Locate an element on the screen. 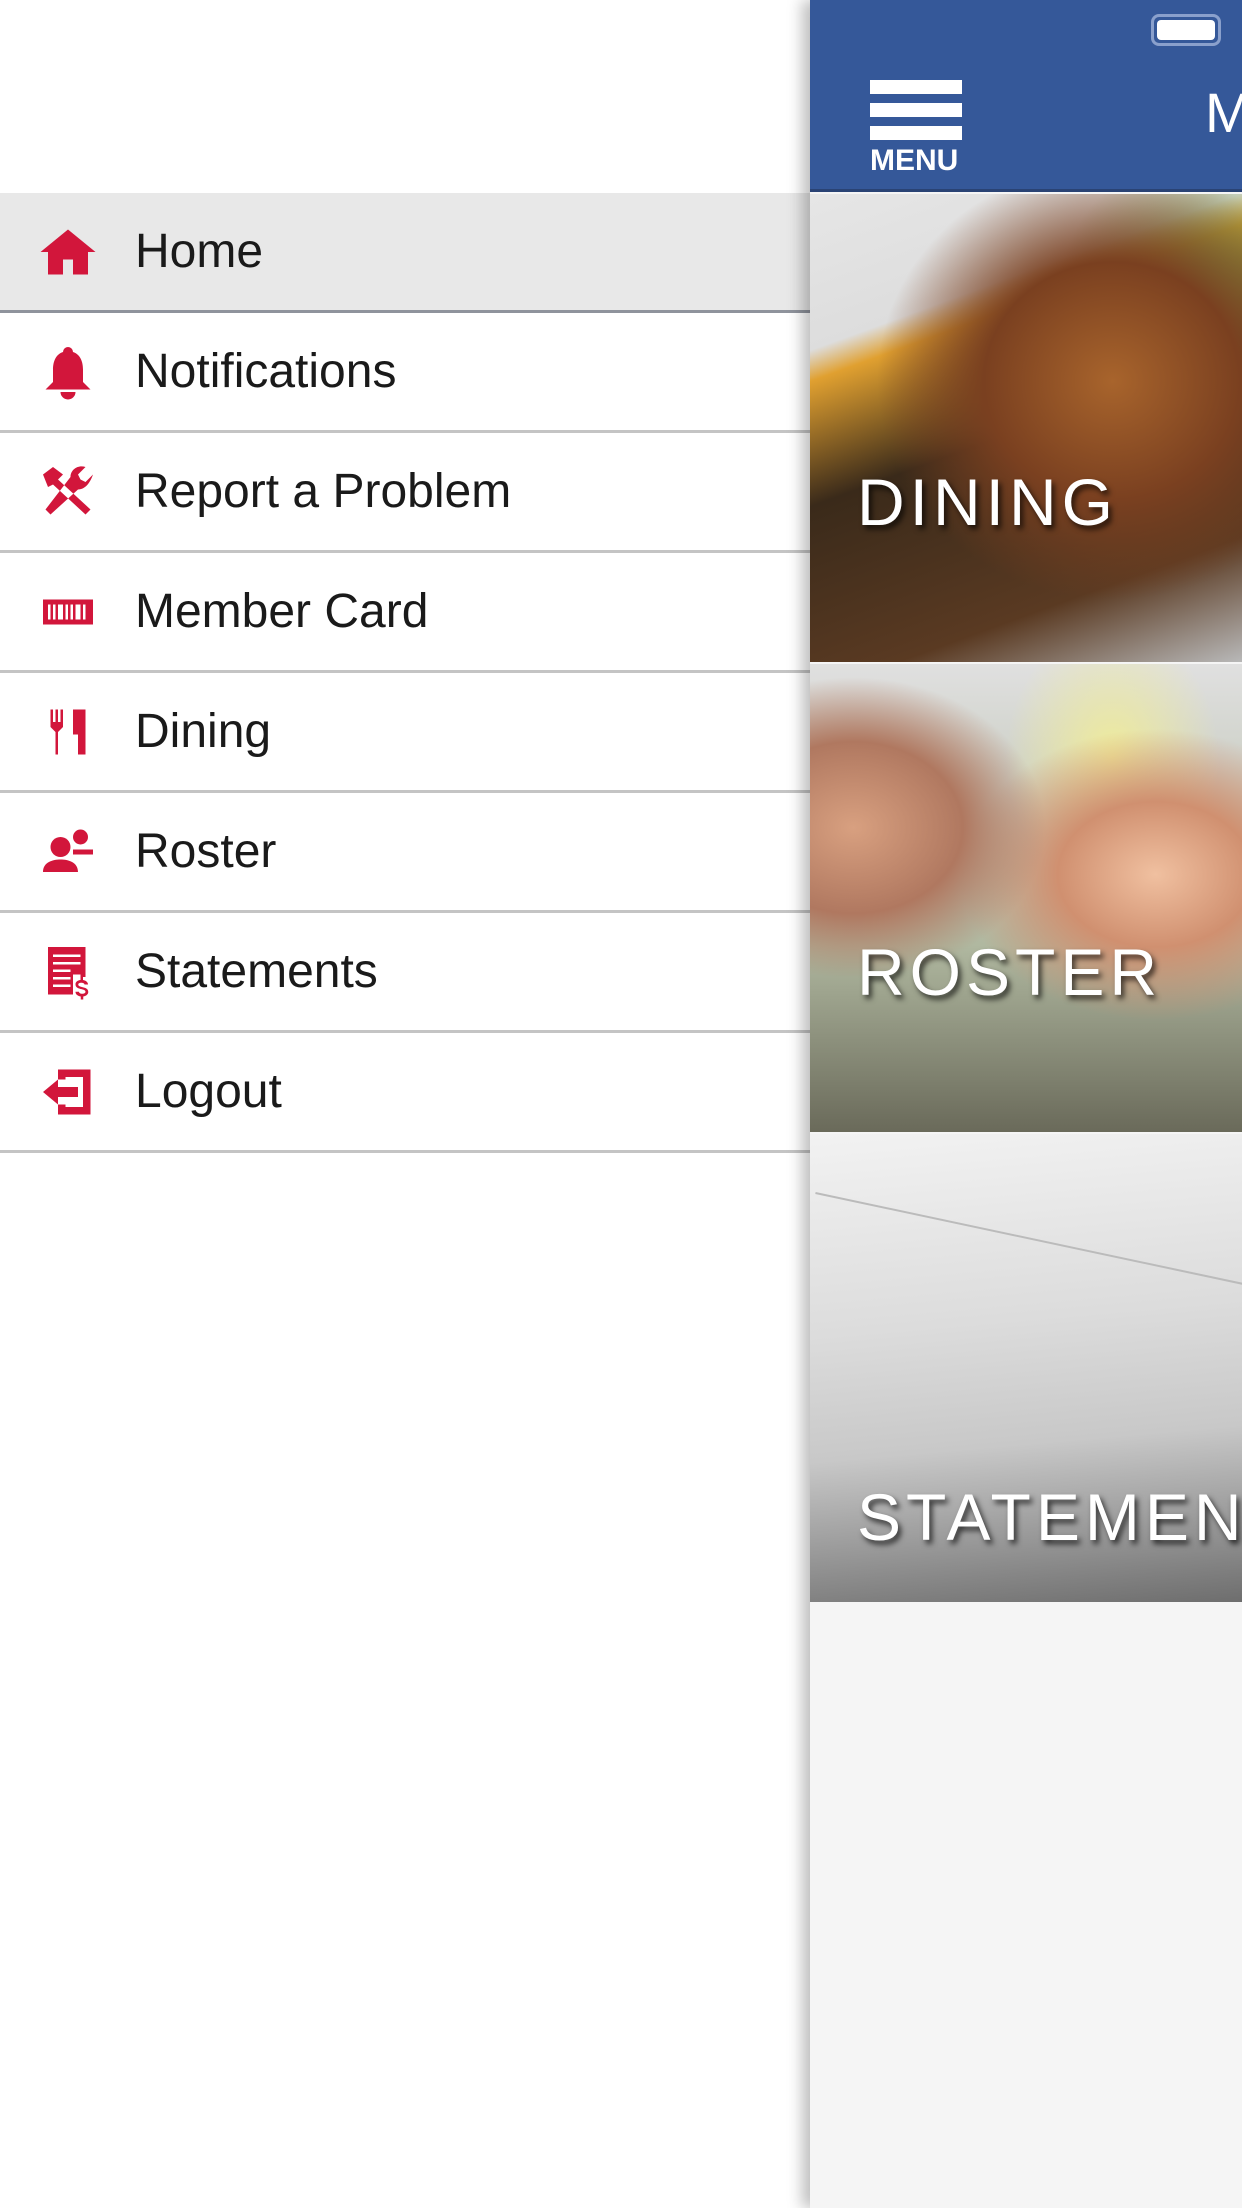  tile-roster: ROSTER is located at coordinates (1026, 898).